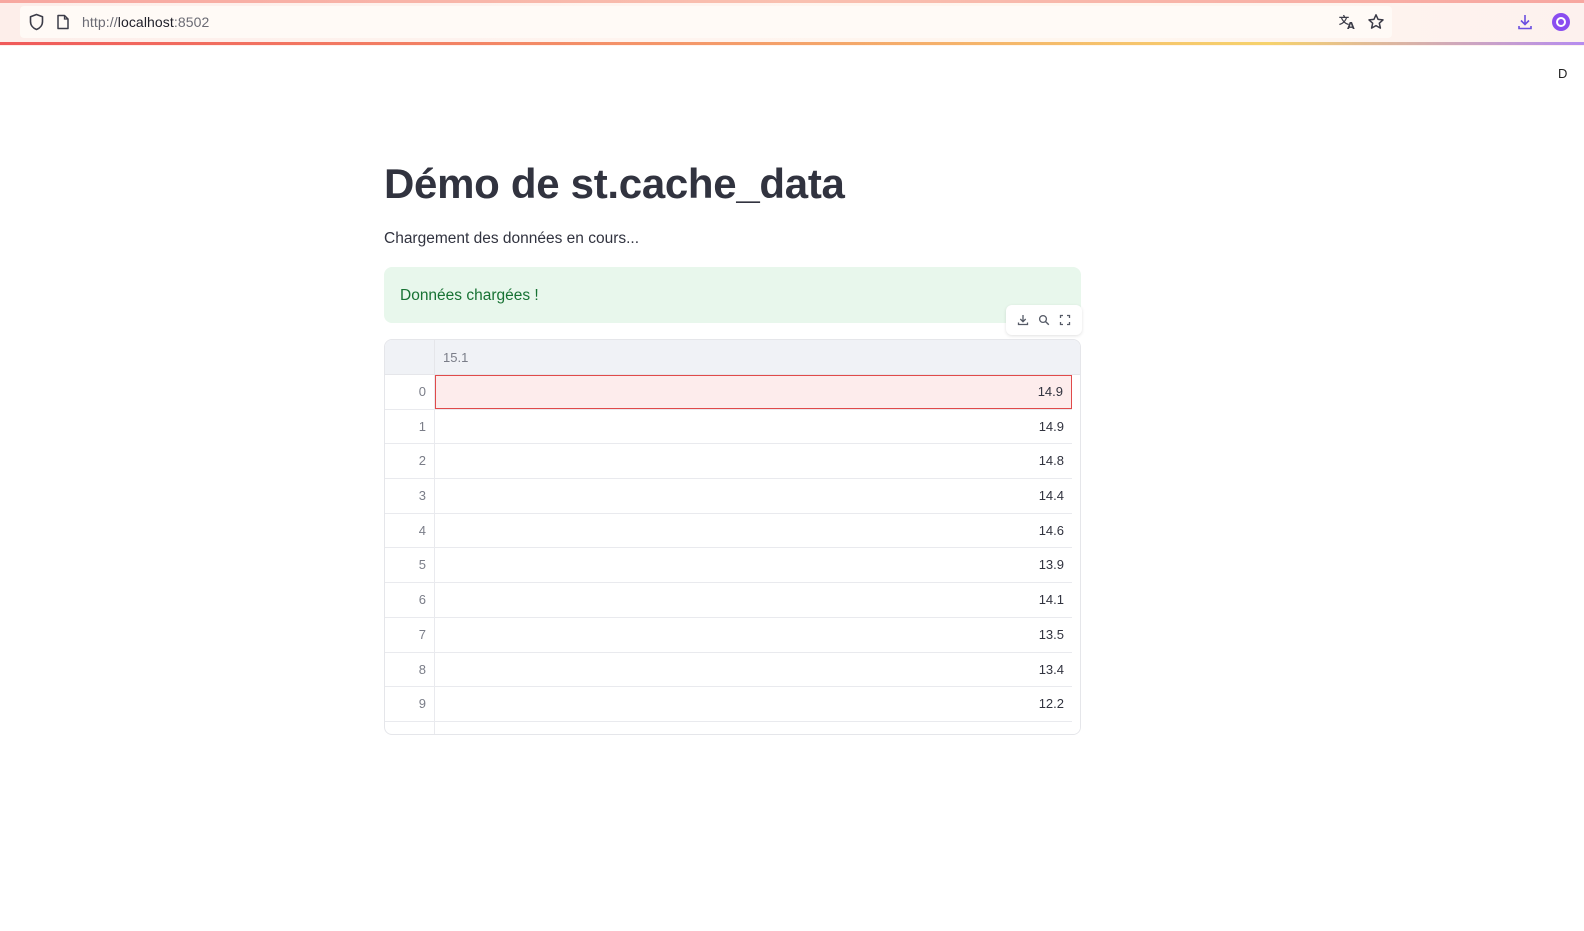 Image resolution: width=1584 pixels, height=931 pixels. Describe the element at coordinates (100, 22) in the screenshot. I see `url-scheme: http://` at that location.